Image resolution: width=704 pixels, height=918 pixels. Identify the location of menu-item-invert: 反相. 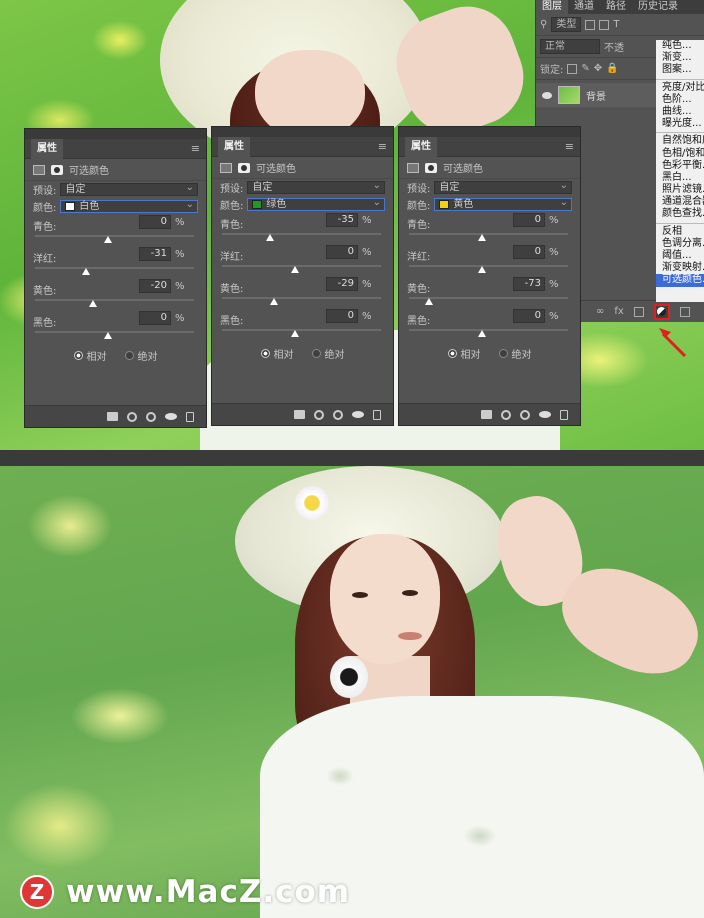
(680, 232).